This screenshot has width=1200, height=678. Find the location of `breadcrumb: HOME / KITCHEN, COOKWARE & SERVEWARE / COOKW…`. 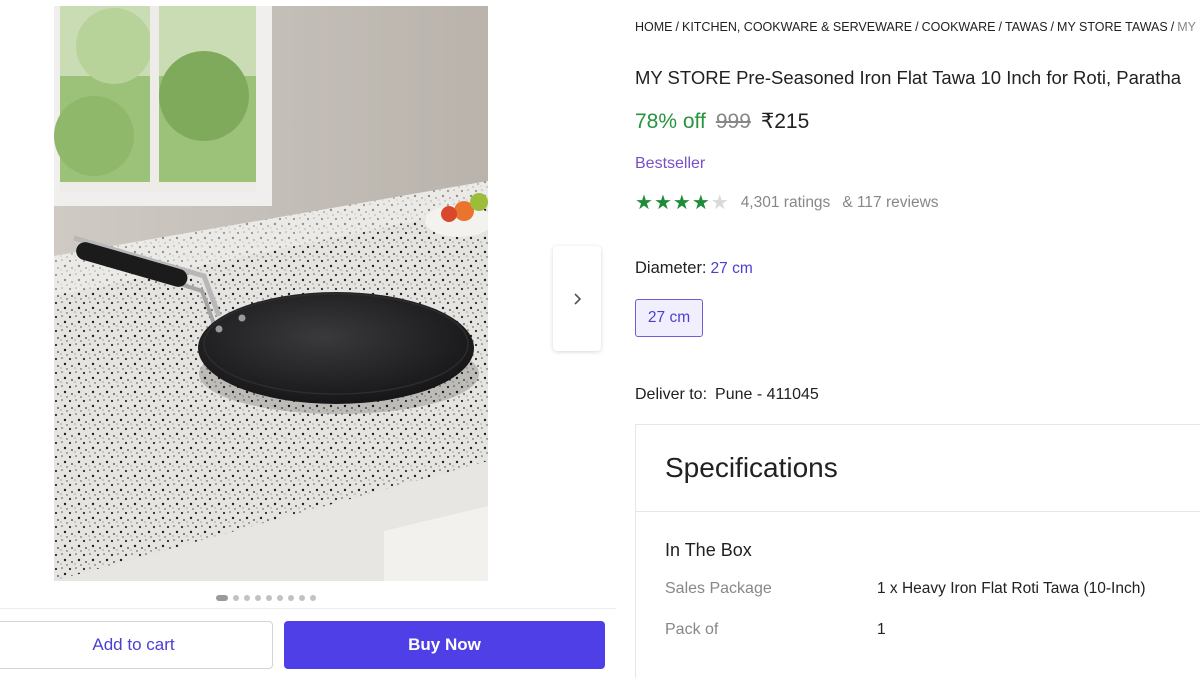

breadcrumb: HOME / KITCHEN, COOKWARE & SERVEWARE / COOKW… is located at coordinates (917, 27).